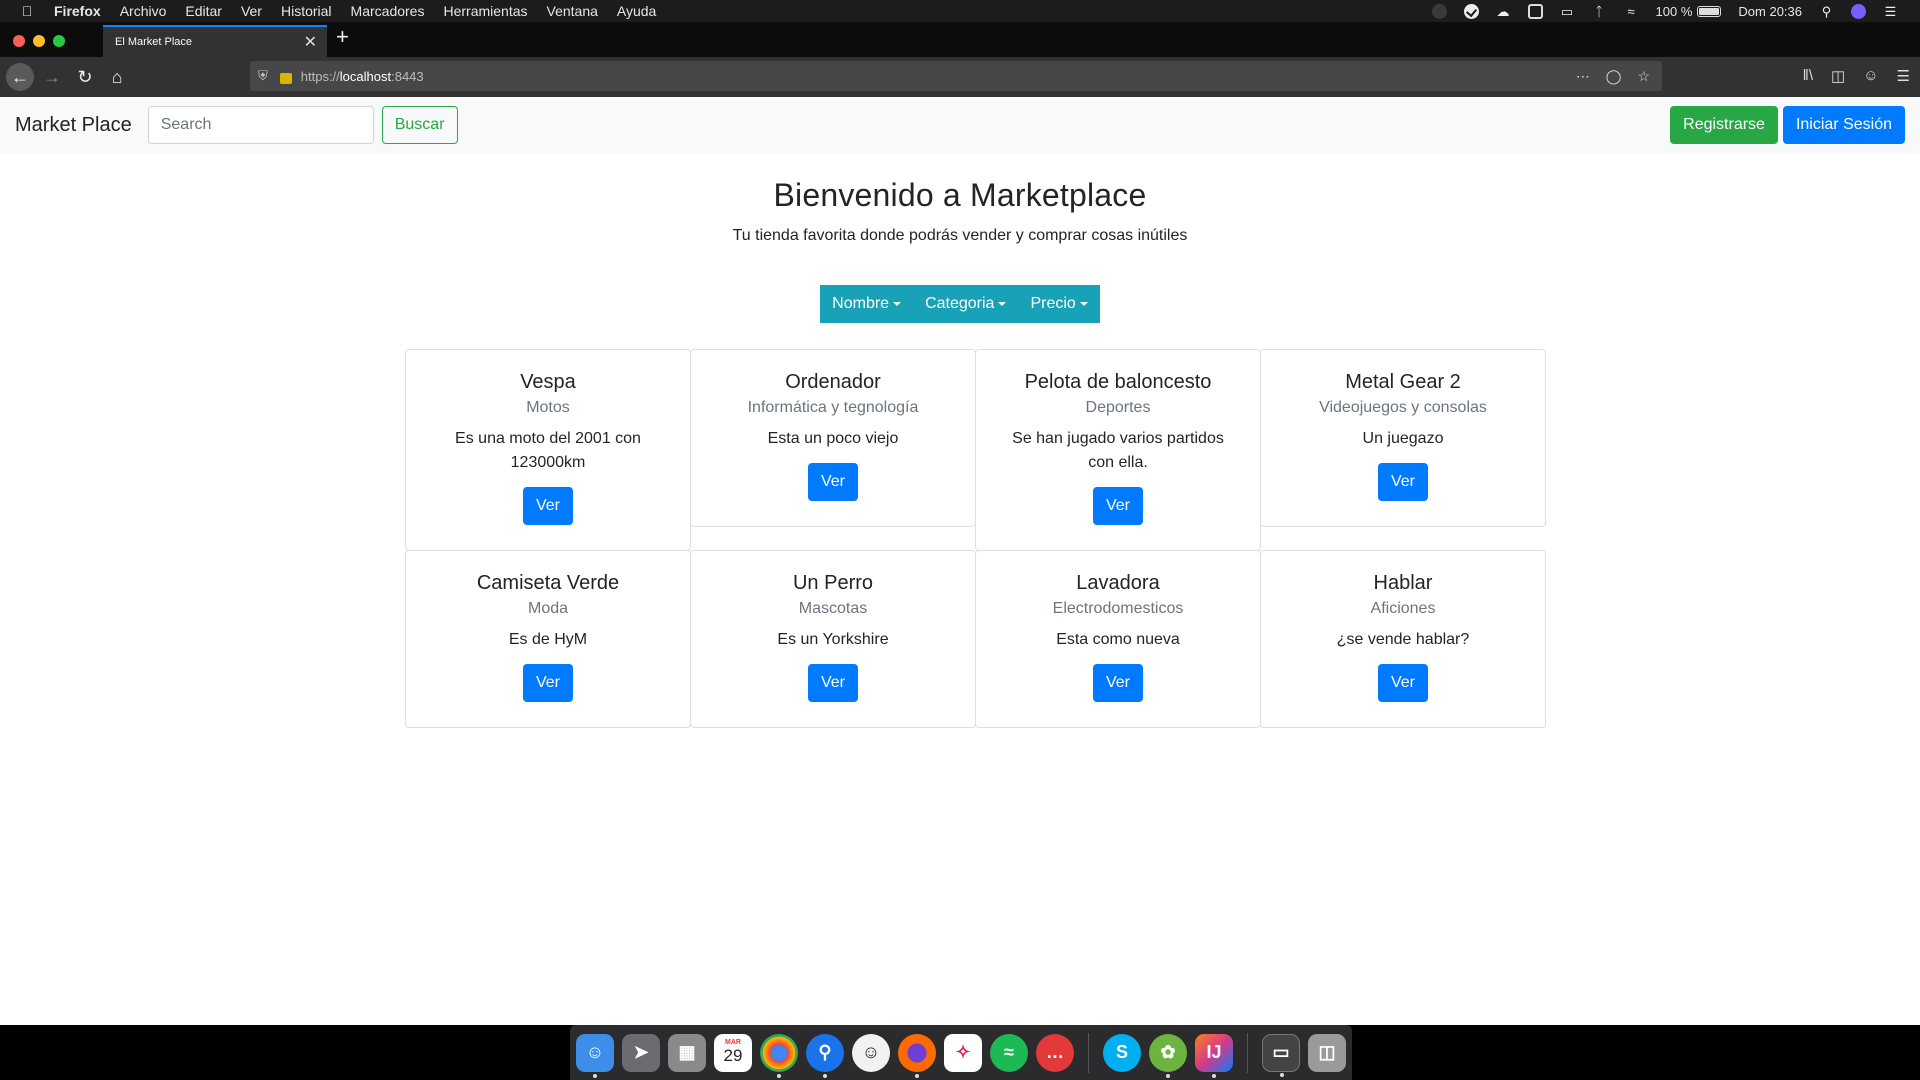  I want to click on bluetooth-icon: ᛏ, so click(1599, 11).